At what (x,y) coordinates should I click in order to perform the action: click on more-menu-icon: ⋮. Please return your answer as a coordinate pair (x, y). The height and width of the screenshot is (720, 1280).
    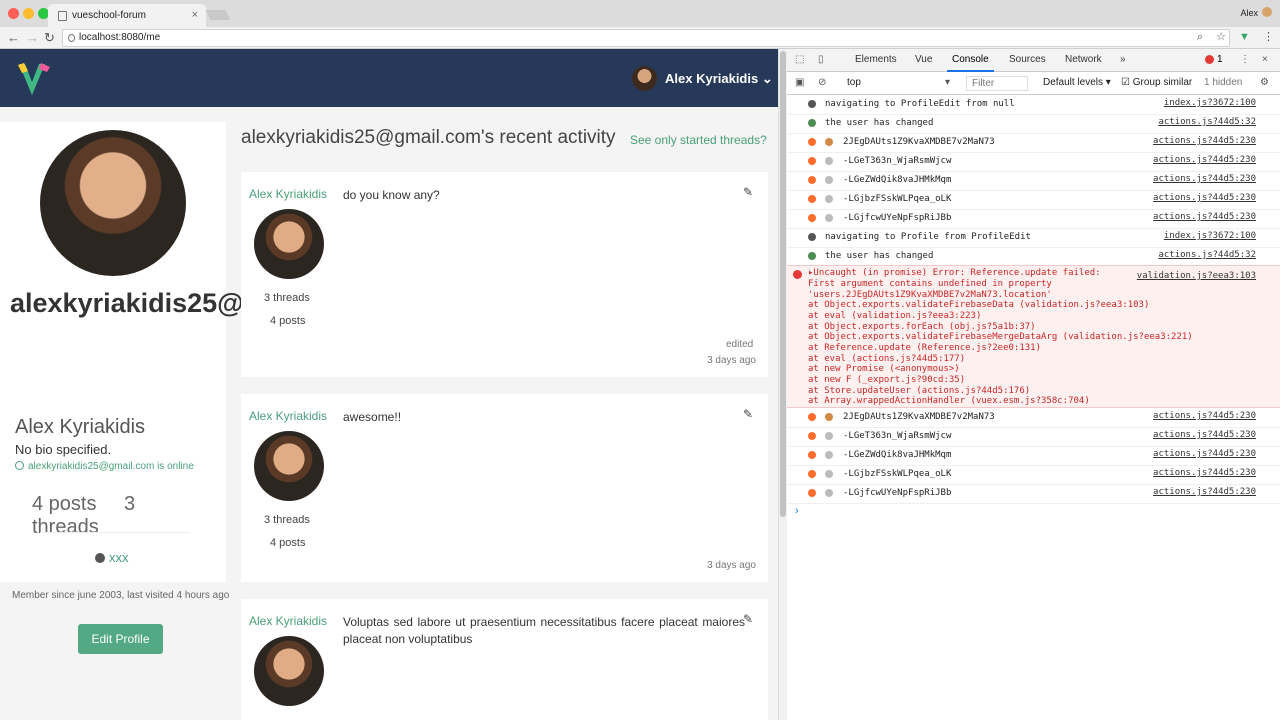
    Looking at the image, I should click on (1268, 37).